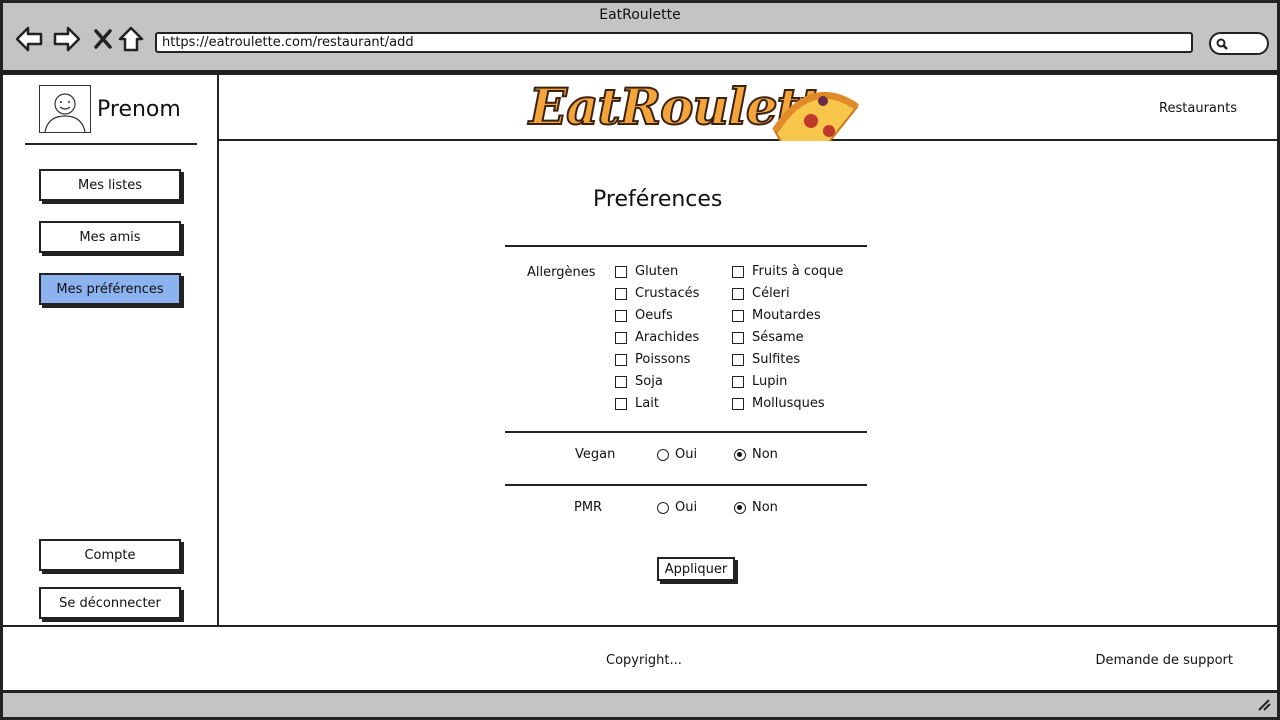 The height and width of the screenshot is (720, 1280). Describe the element at coordinates (674, 42) in the screenshot. I see `url-bar: https://eatroulette.com/restaurant/add` at that location.